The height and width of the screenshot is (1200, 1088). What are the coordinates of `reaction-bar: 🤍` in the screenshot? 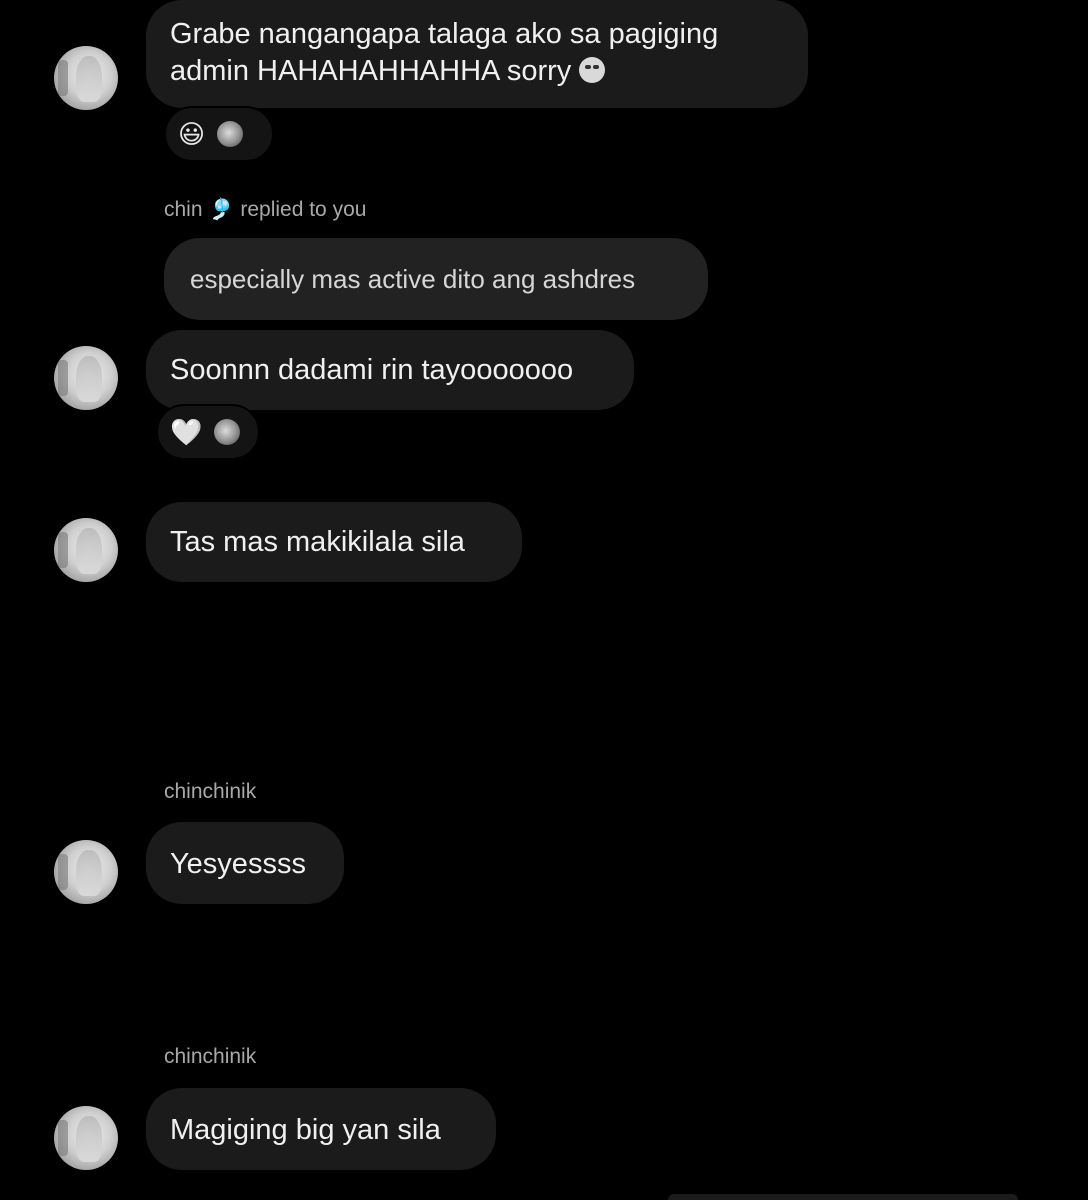 It's located at (208, 432).